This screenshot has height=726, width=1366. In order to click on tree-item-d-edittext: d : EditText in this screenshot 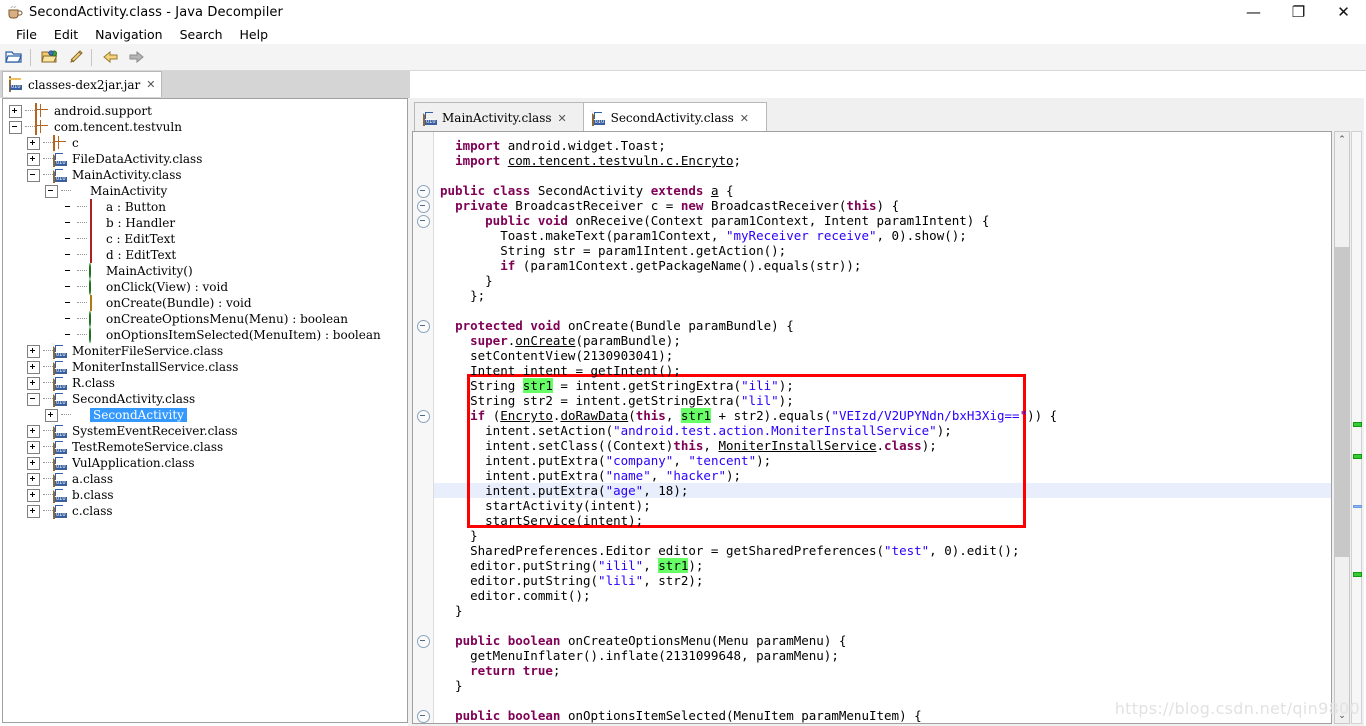, I will do `click(119, 254)`.